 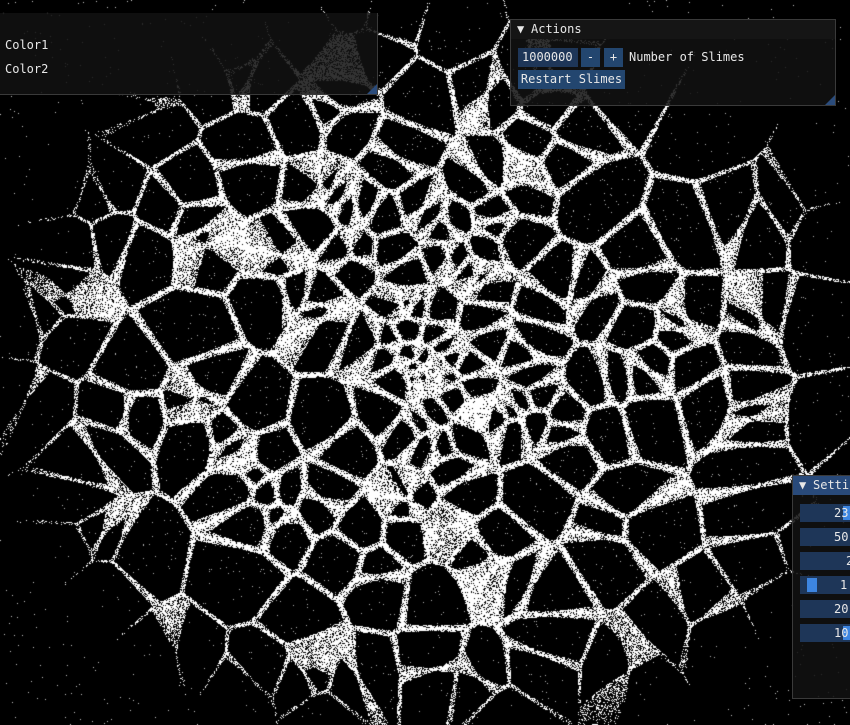 I want to click on settings-slider-value: 20., so click(x=842, y=609).